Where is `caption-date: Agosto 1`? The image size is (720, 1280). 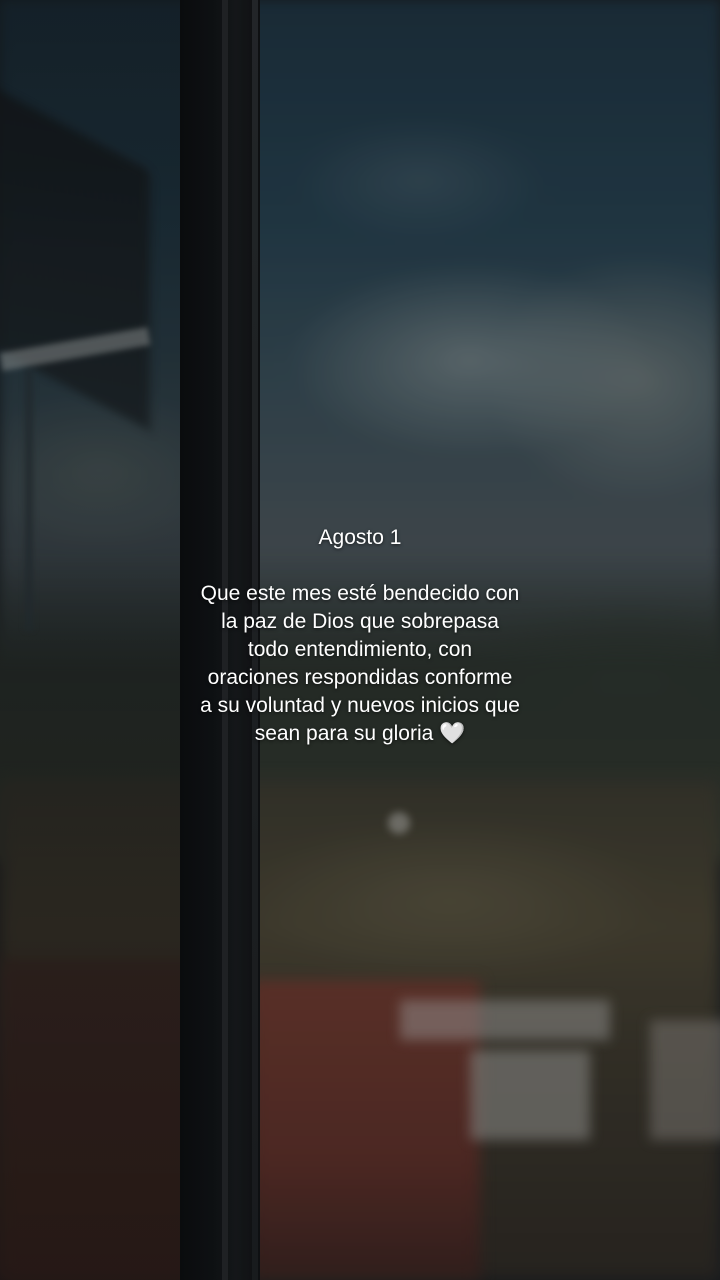 caption-date: Agosto 1 is located at coordinates (360, 537).